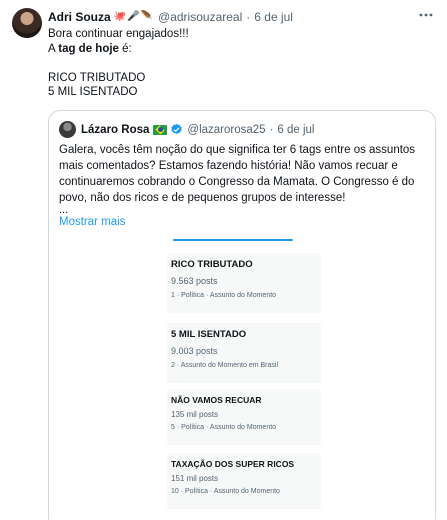 Image resolution: width=447 pixels, height=520 pixels. What do you see at coordinates (226, 130) in the screenshot?
I see `quoted-author-handle: @lazarorosa25` at bounding box center [226, 130].